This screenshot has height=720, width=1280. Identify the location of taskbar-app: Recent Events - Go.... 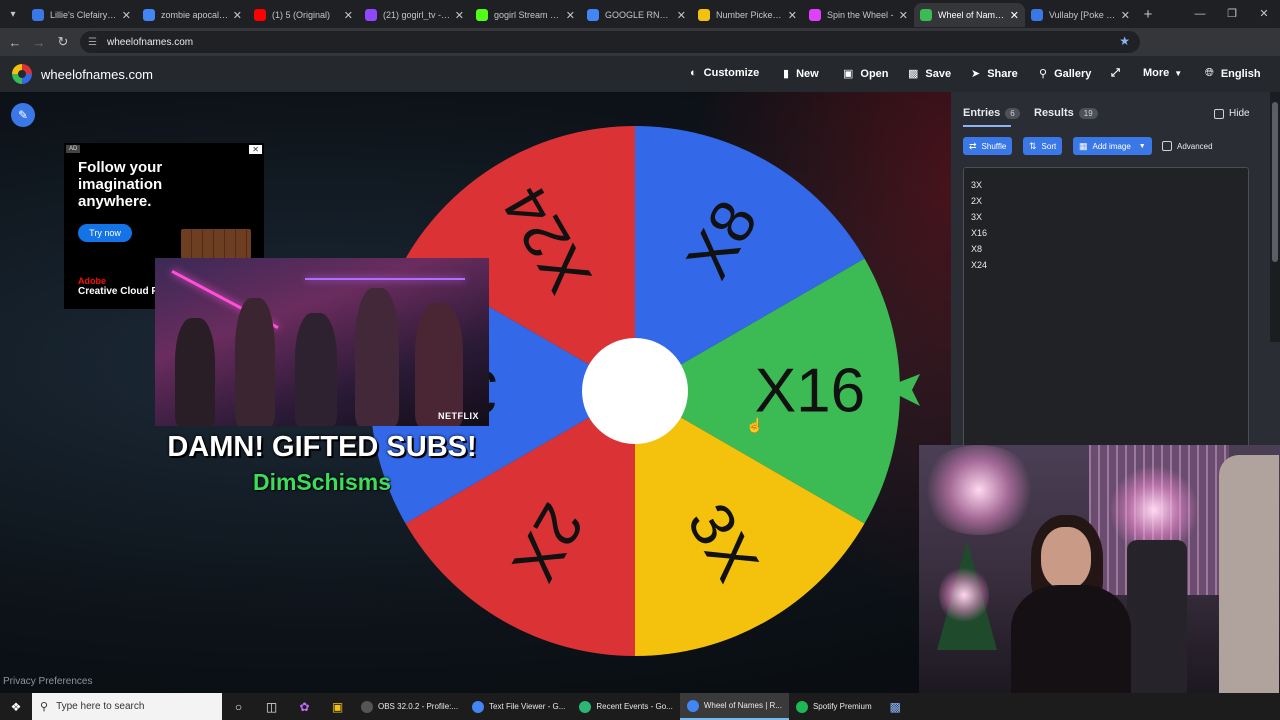
(625, 706).